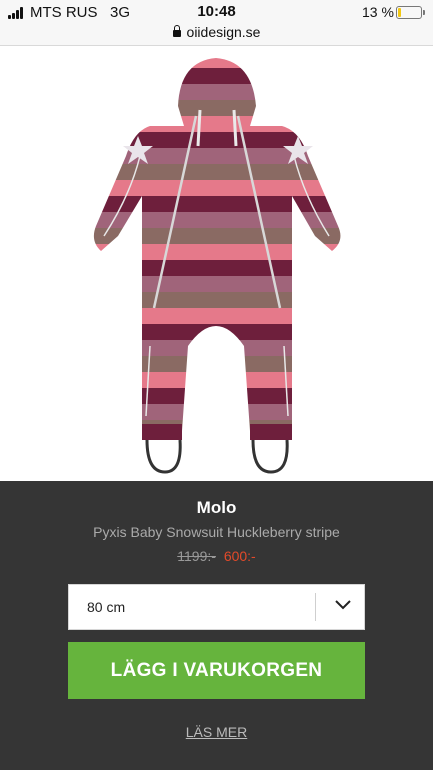 The width and height of the screenshot is (433, 770). I want to click on chevron-down-icon, so click(343, 605).